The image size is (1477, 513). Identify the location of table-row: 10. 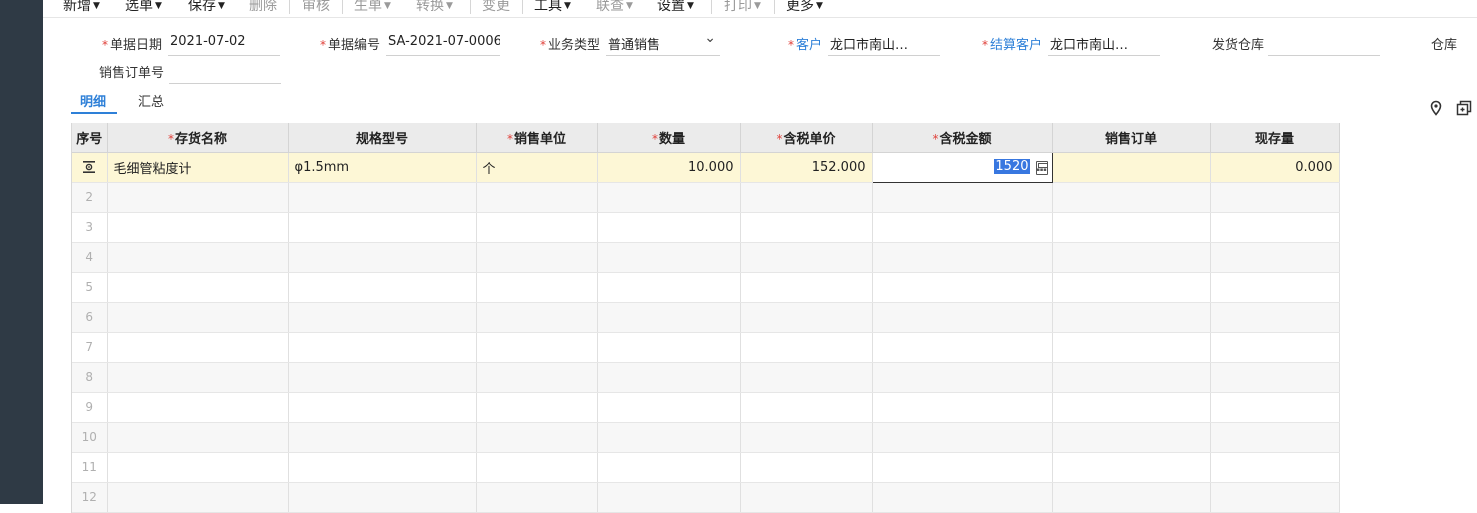
(706, 437).